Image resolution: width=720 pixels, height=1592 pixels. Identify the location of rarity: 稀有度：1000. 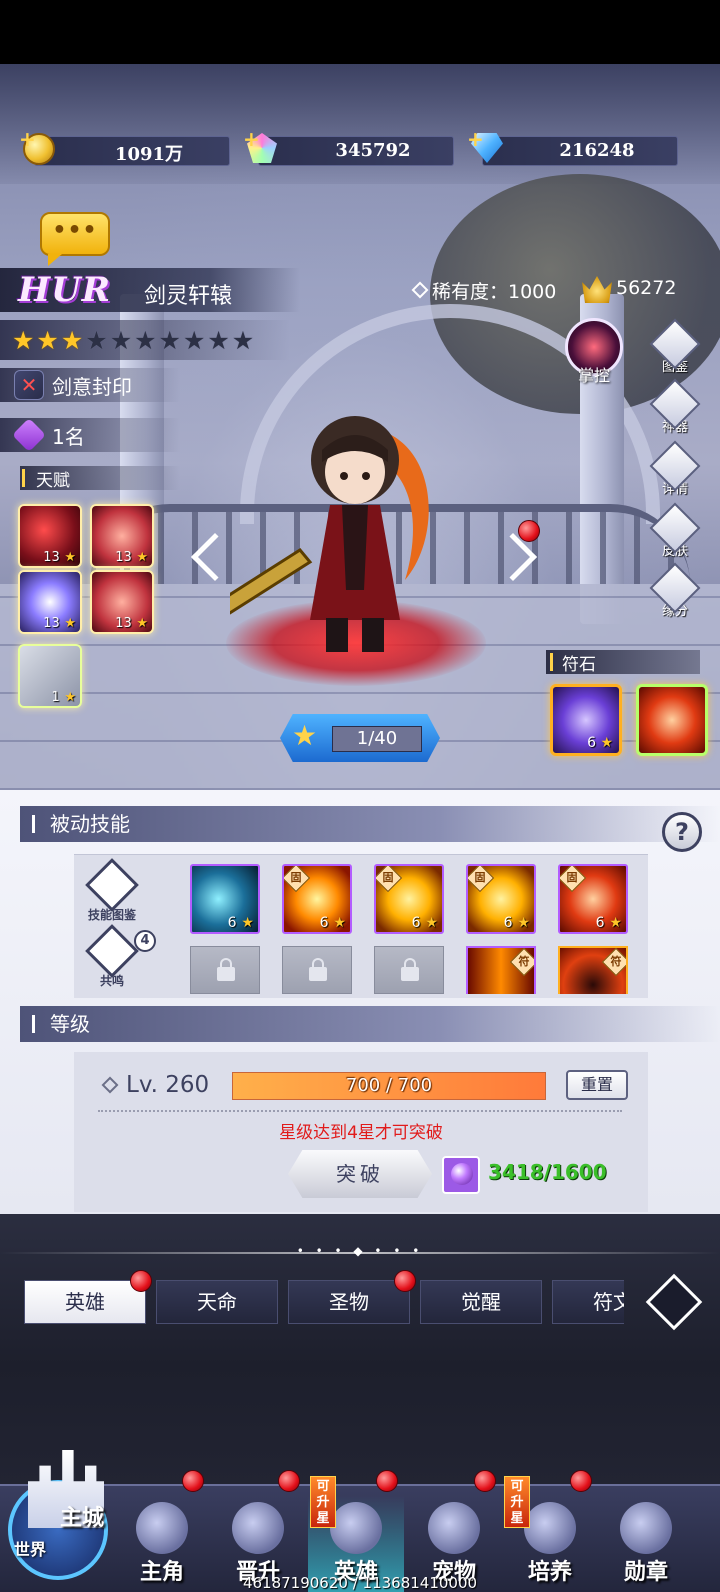
(484, 290).